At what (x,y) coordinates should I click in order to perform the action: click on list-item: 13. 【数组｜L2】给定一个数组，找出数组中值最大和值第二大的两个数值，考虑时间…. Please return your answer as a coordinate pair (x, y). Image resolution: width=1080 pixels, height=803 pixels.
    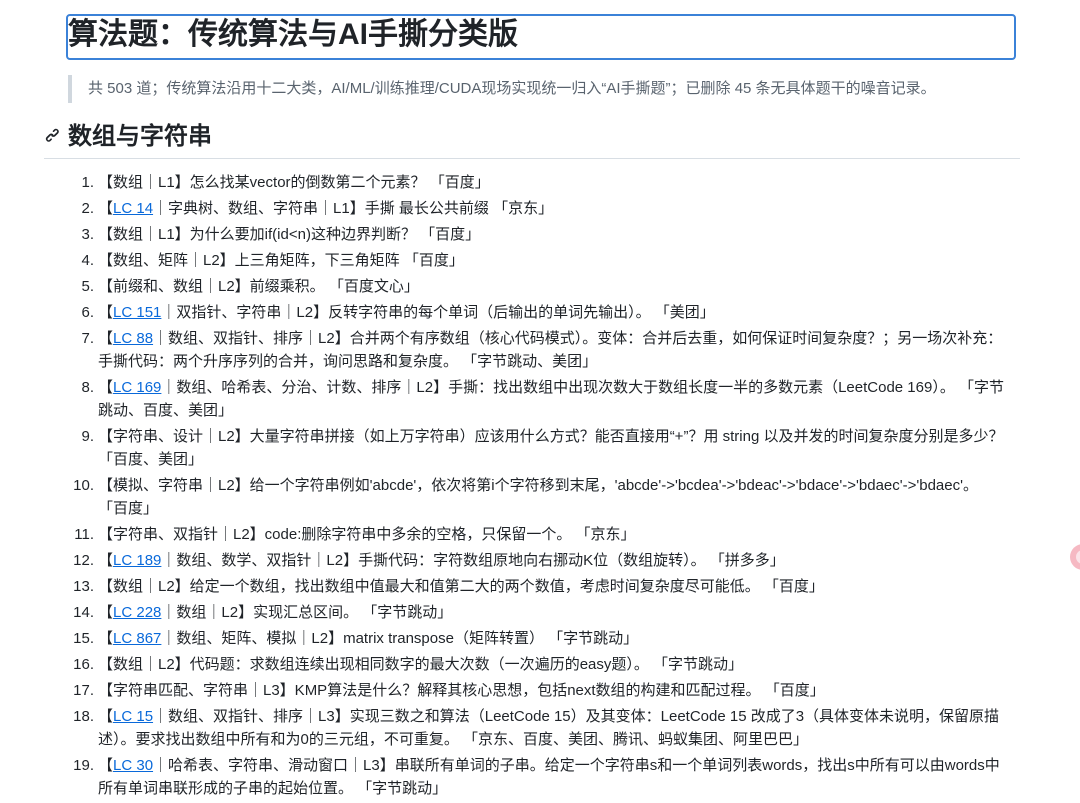
    Looking at the image, I should click on (542, 586).